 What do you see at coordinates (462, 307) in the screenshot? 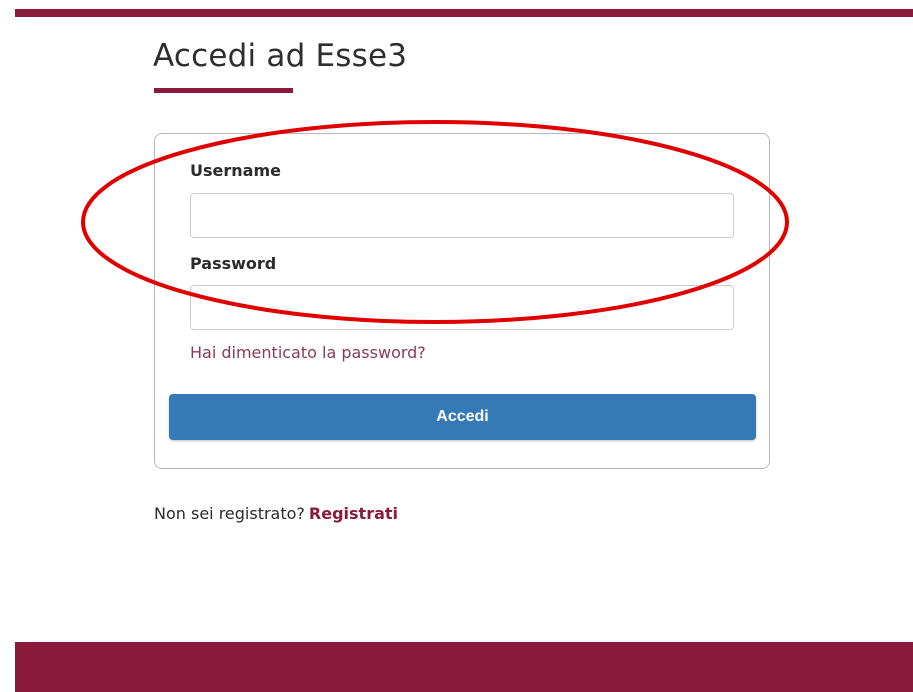
I see `password-input` at bounding box center [462, 307].